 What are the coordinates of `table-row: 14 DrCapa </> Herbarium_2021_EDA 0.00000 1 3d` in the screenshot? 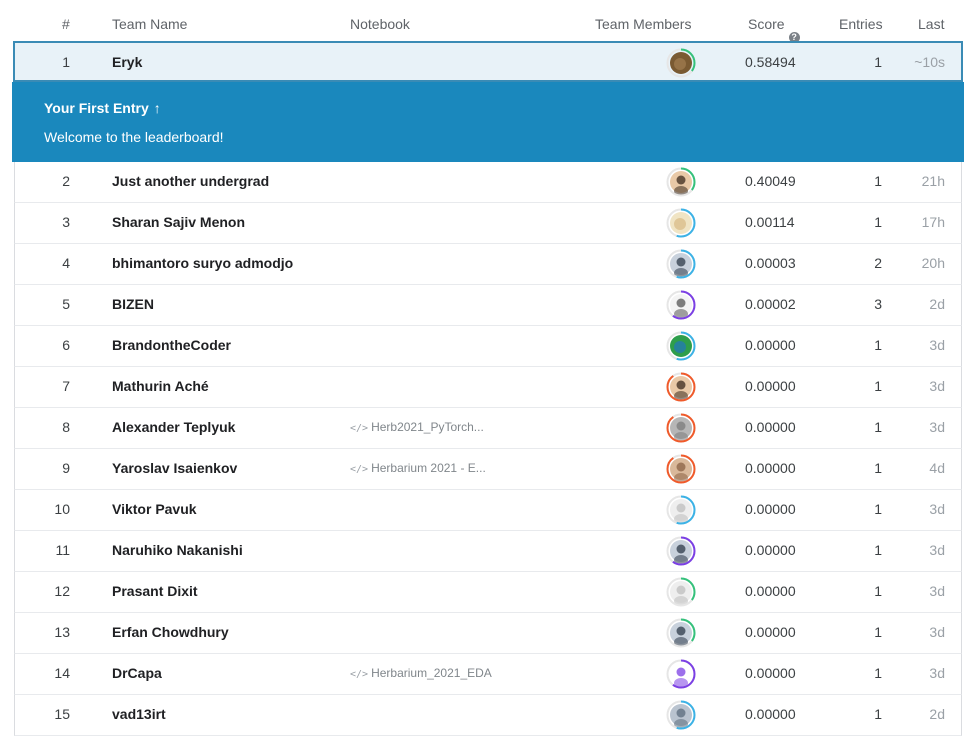 It's located at (488, 674).